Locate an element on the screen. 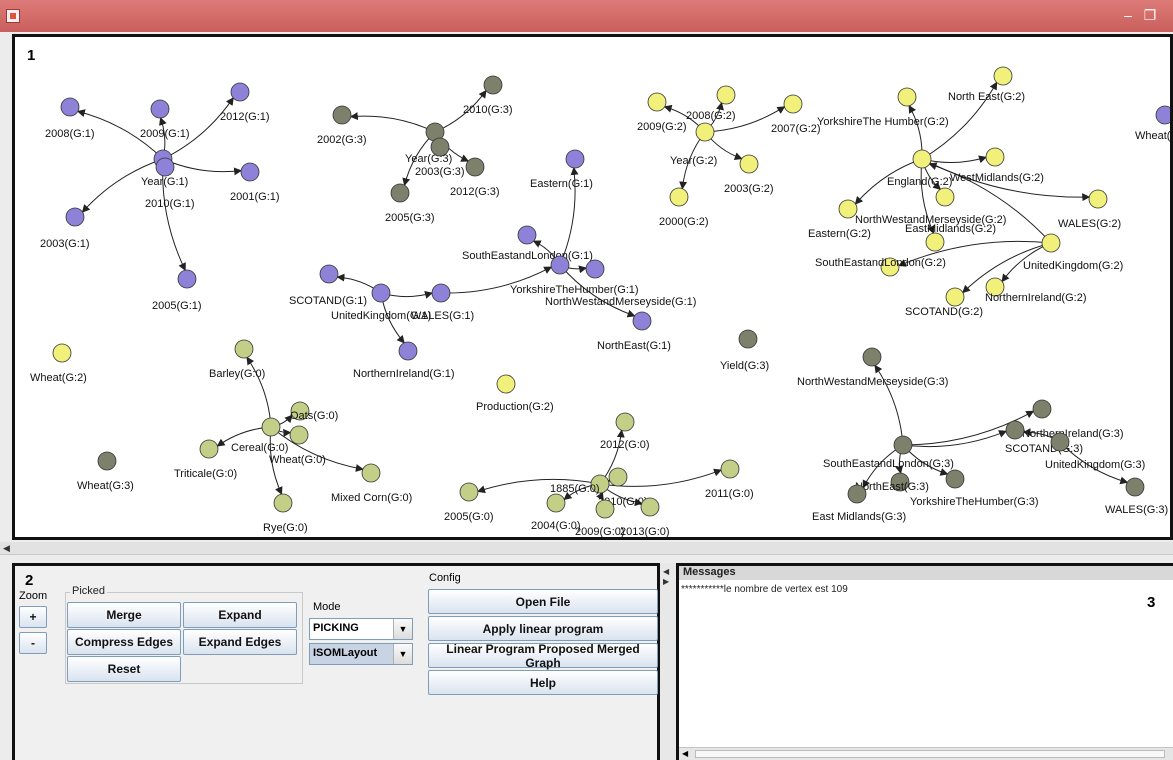 The width and height of the screenshot is (1173, 760). graph-node: Yield(G:3) is located at coordinates (744, 350).